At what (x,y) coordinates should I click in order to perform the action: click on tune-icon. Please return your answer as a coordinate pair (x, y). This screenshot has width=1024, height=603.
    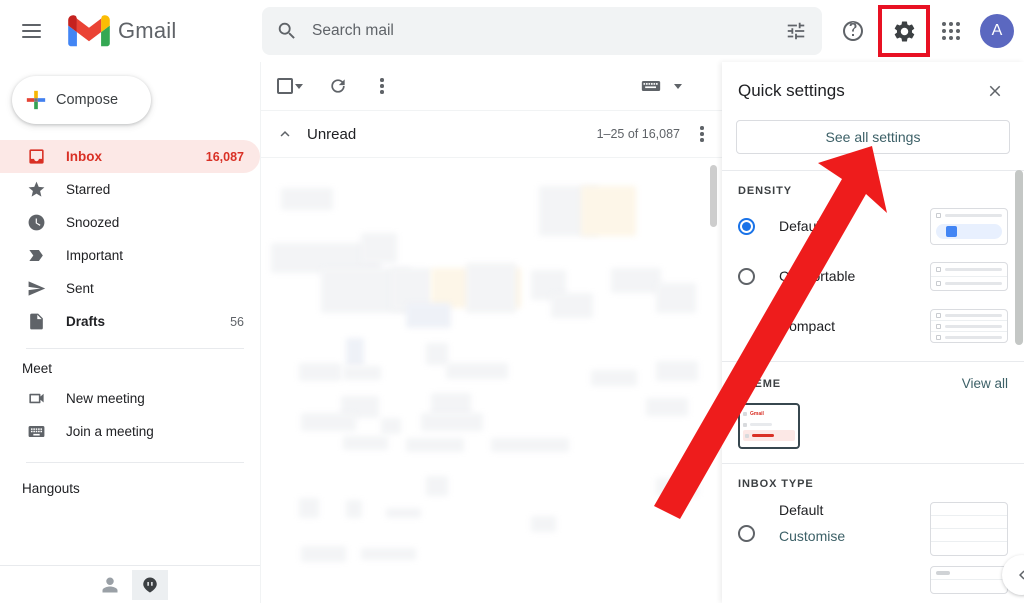
    Looking at the image, I should click on (796, 31).